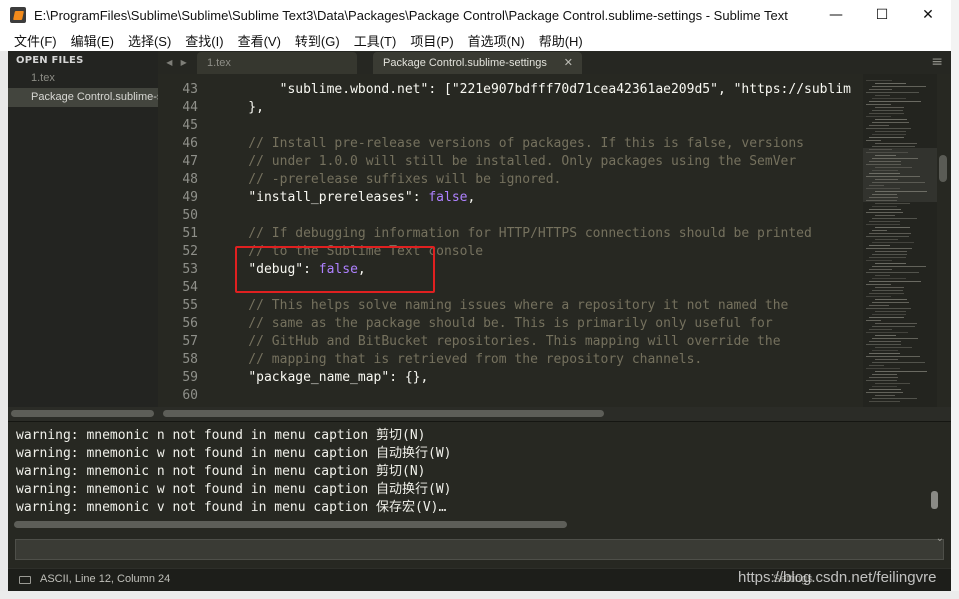  I want to click on maximize-button: ☐, so click(882, 15).